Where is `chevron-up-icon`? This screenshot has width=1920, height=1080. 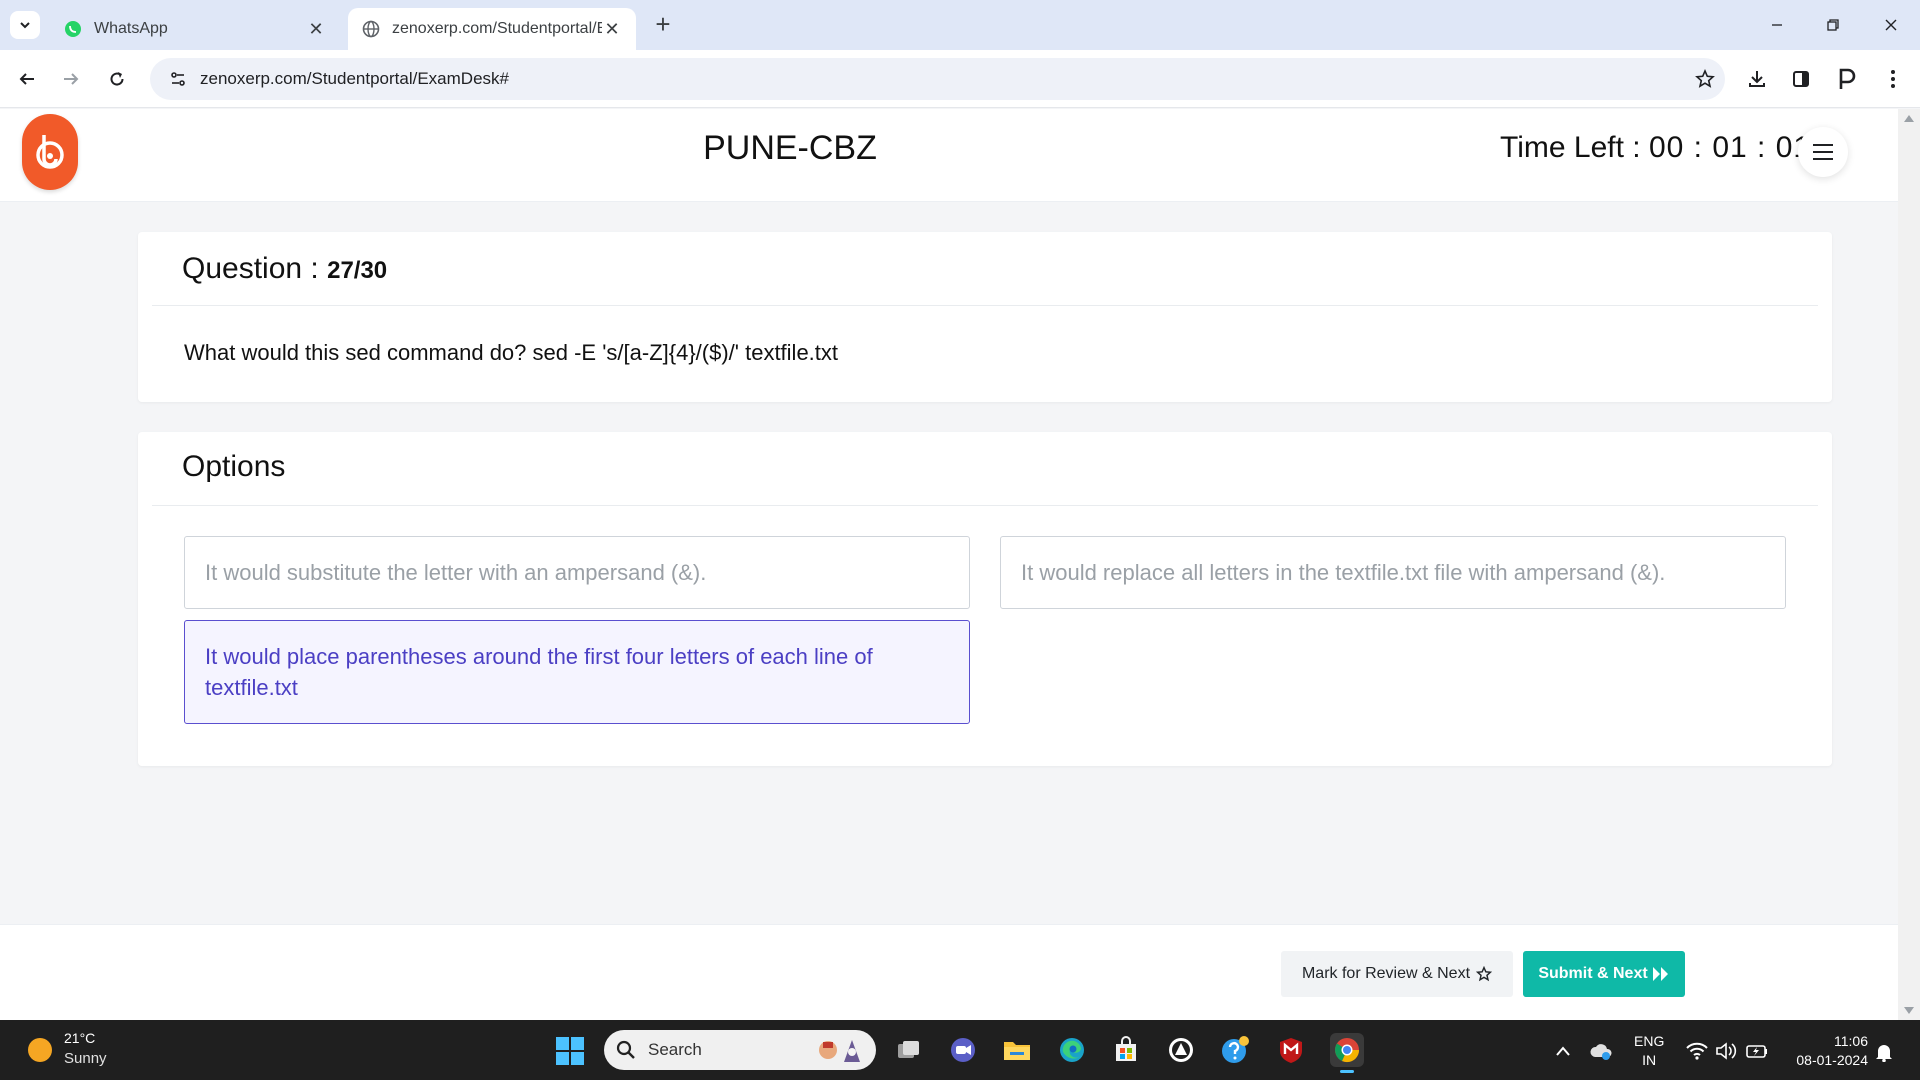 chevron-up-icon is located at coordinates (1563, 1051).